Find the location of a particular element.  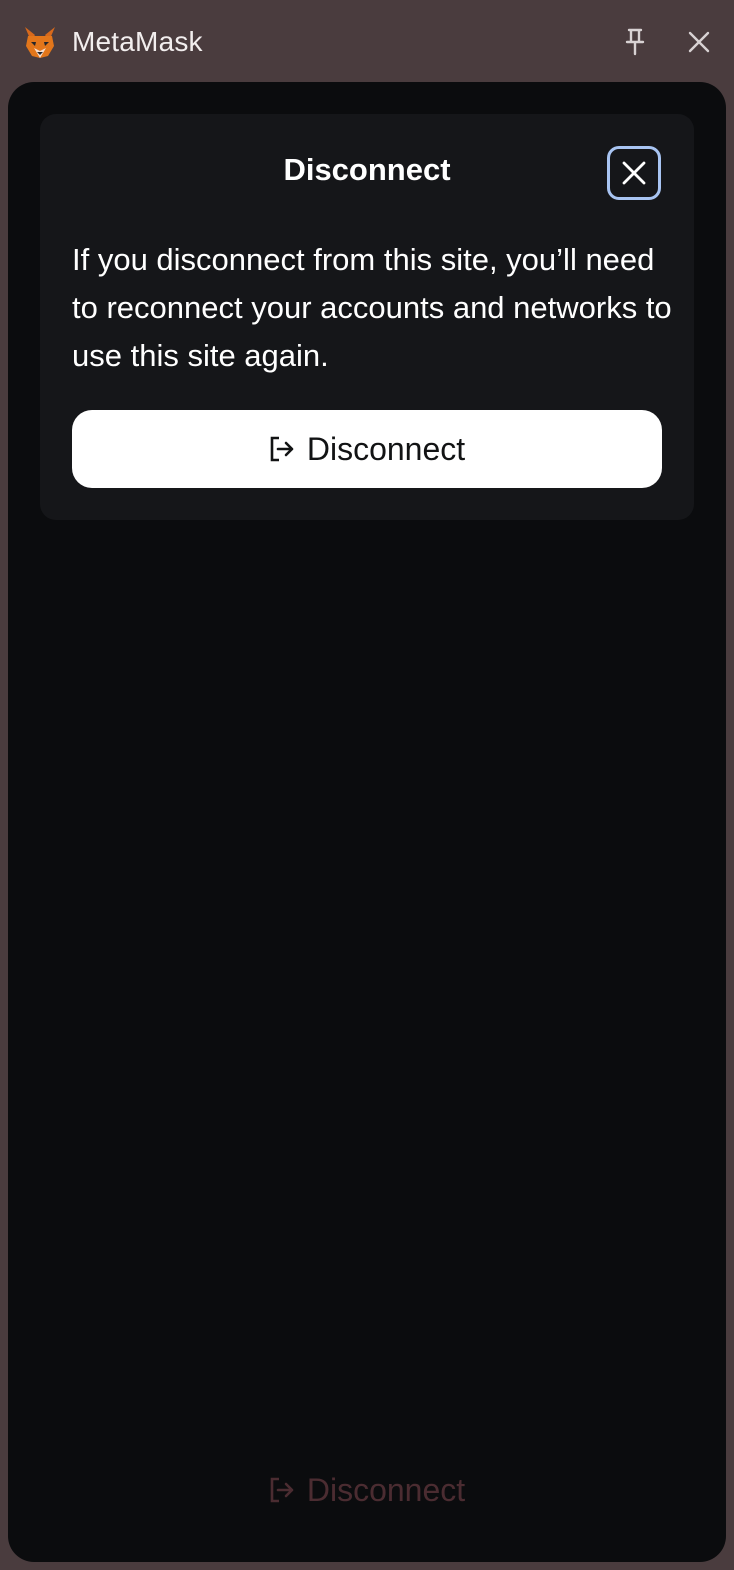

disconnect-button: Disconnect is located at coordinates (367, 449).